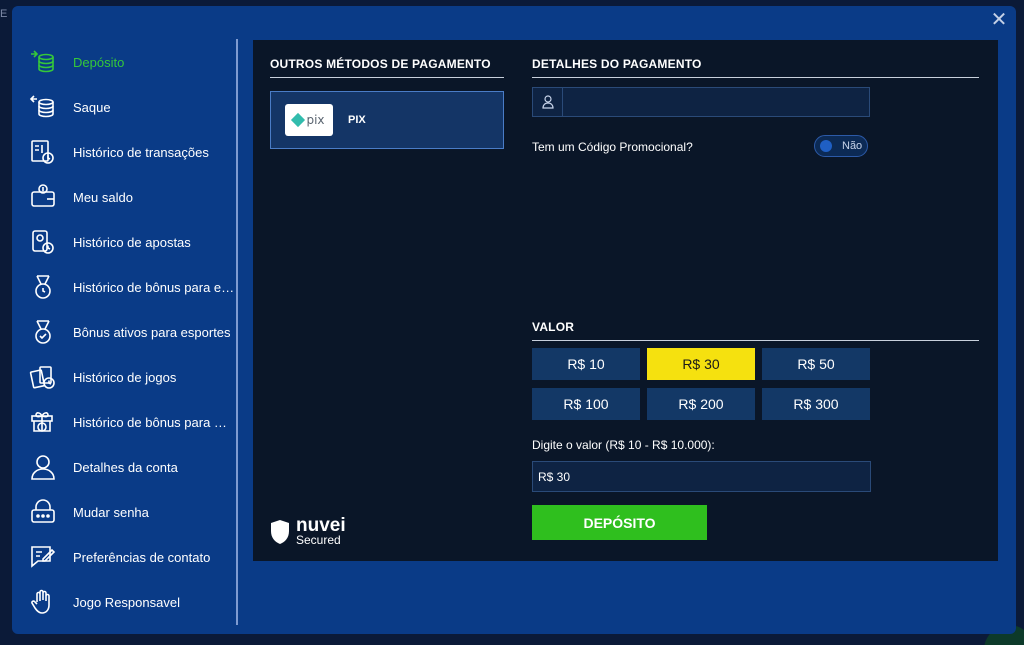  What do you see at coordinates (111, 512) in the screenshot?
I see `sidebar-item-label: Mudar senha` at bounding box center [111, 512].